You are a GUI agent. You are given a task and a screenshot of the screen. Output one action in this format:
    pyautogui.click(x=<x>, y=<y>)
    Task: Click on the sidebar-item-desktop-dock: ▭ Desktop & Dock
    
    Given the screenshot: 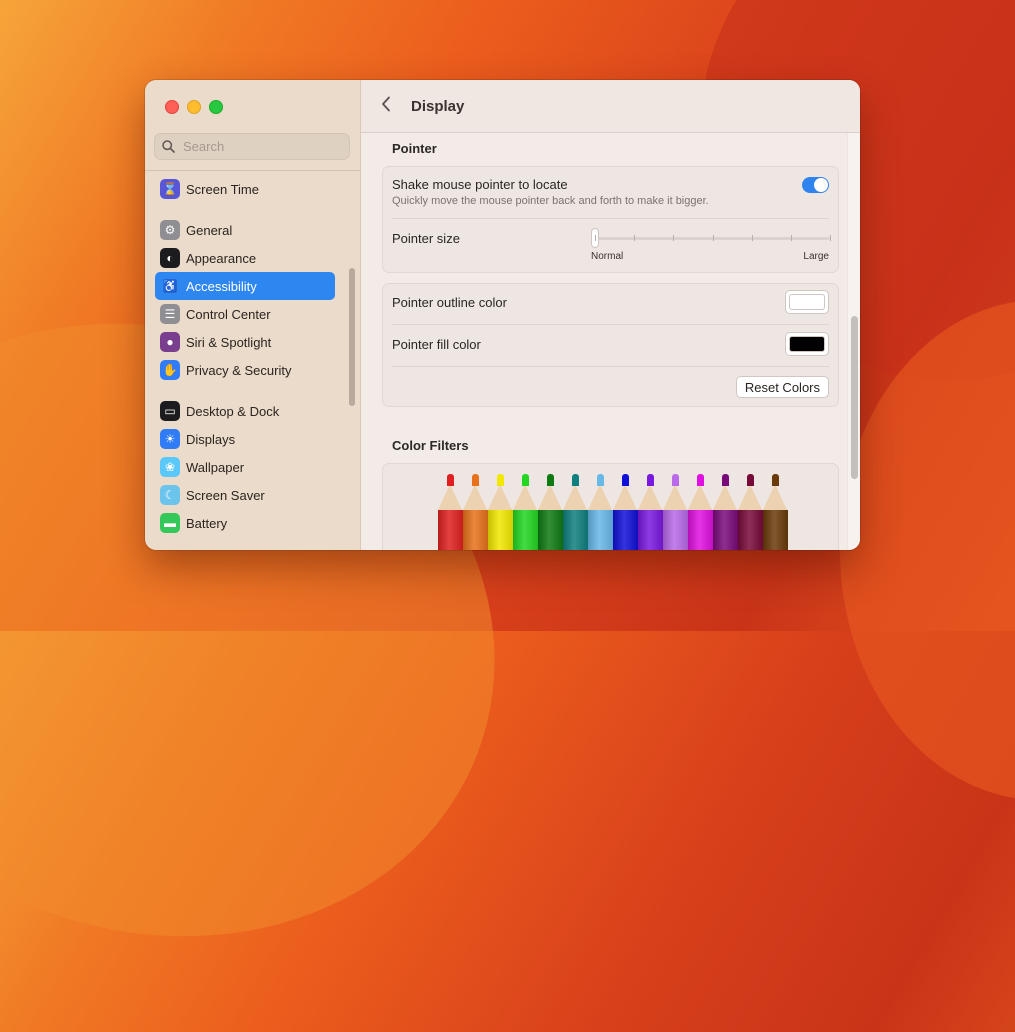 What is the action you would take?
    pyautogui.click(x=245, y=411)
    